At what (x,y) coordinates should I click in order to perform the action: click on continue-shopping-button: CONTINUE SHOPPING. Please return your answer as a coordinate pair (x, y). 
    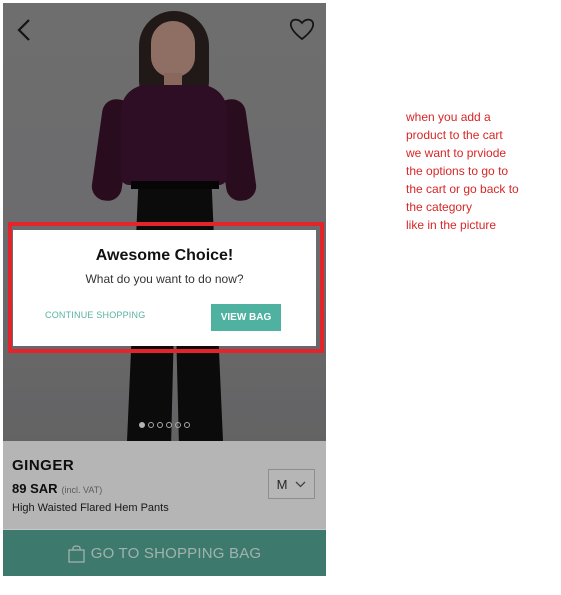
    Looking at the image, I should click on (95, 315).